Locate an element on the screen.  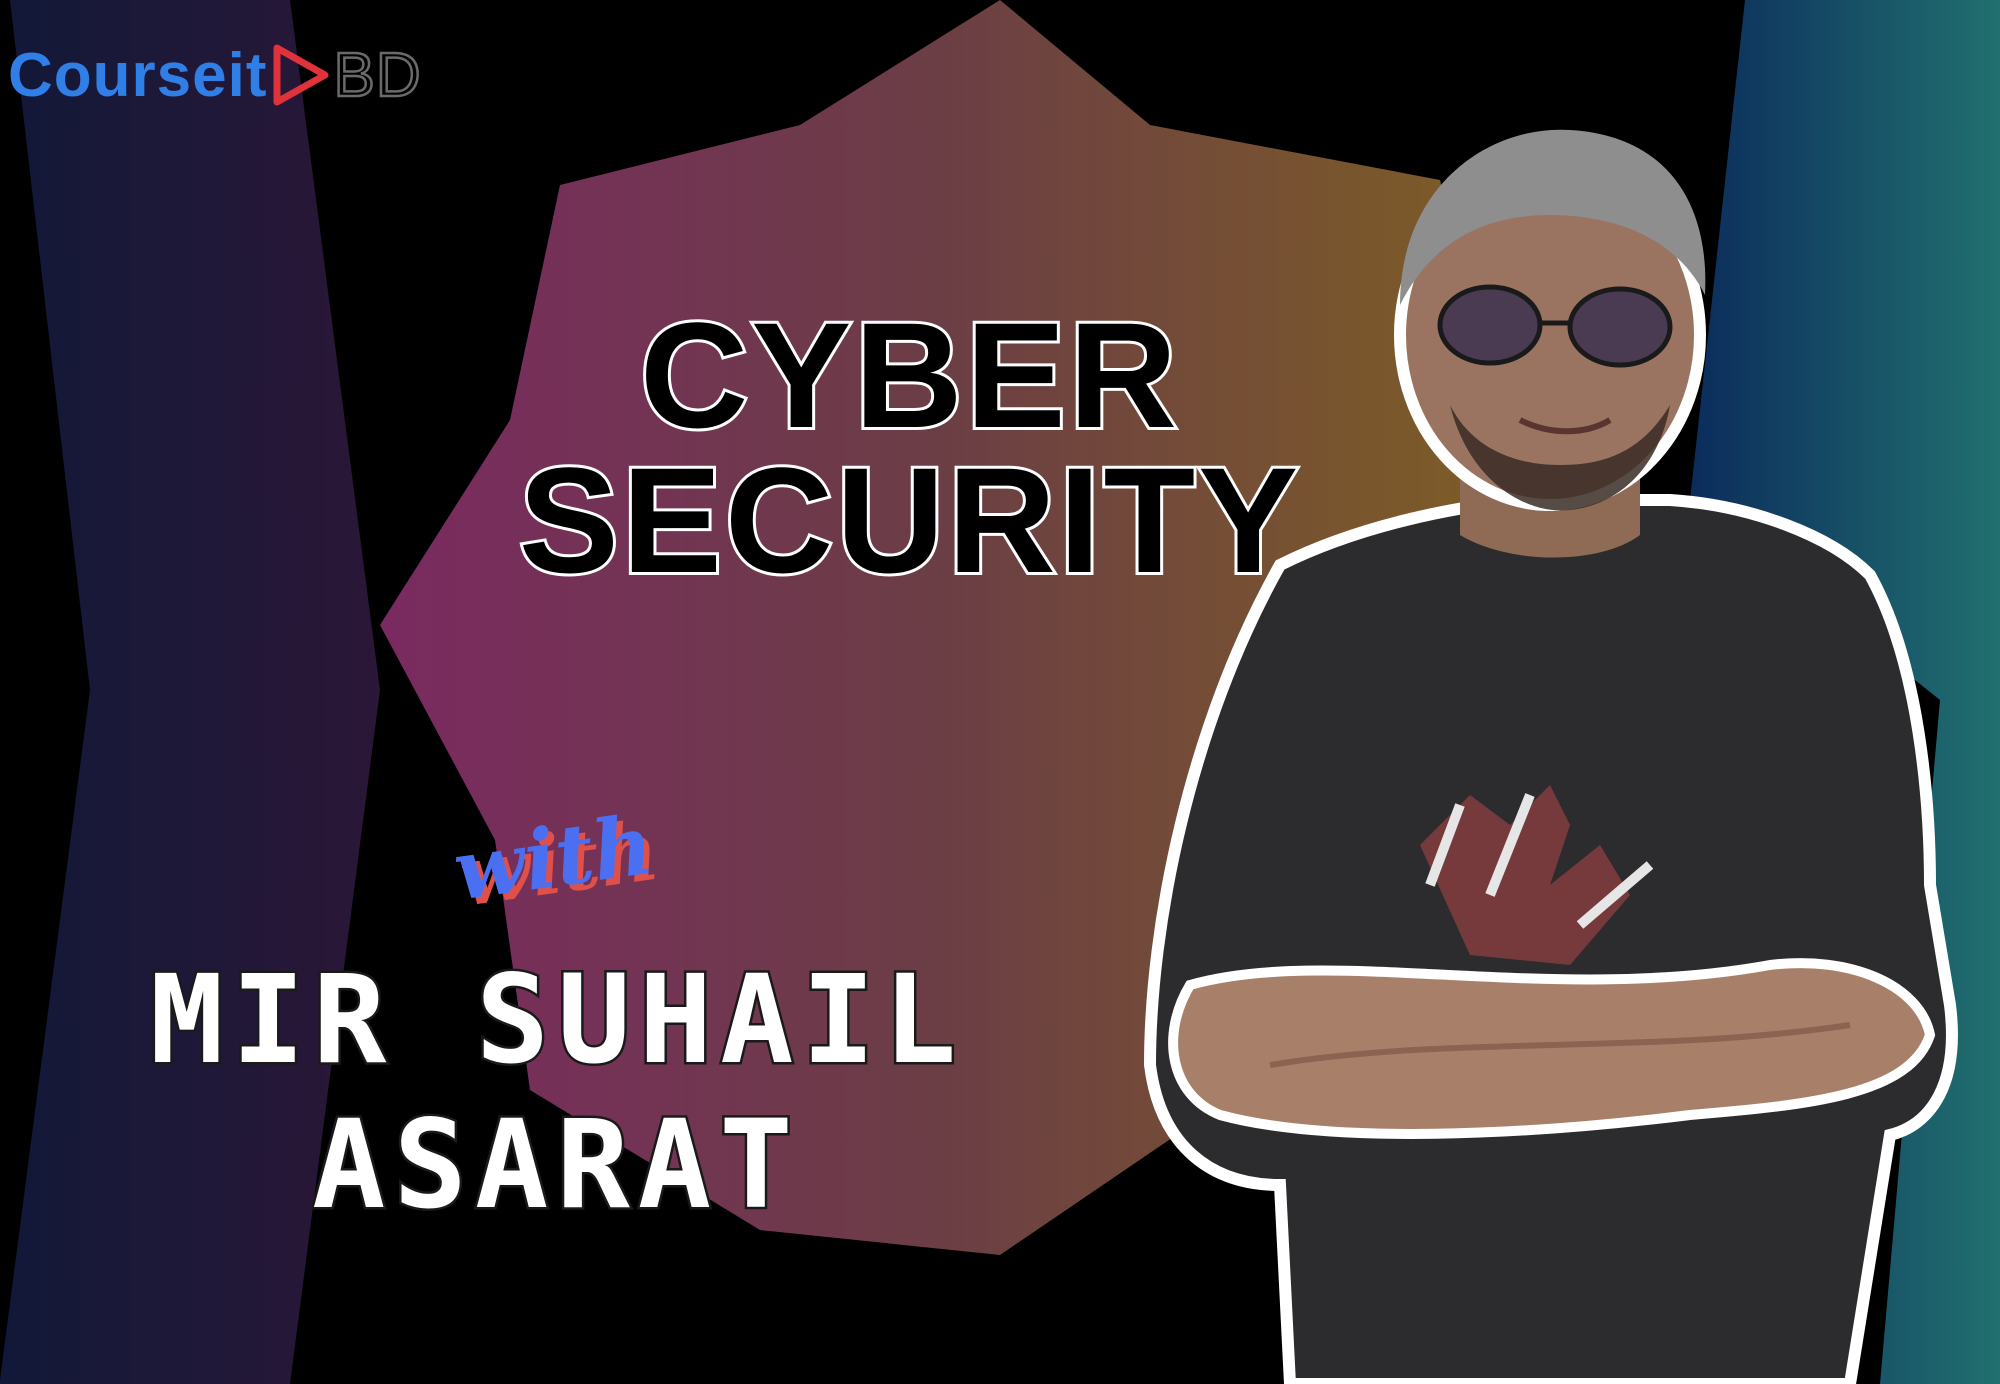
play-triangle-icon is located at coordinates (301, 75).